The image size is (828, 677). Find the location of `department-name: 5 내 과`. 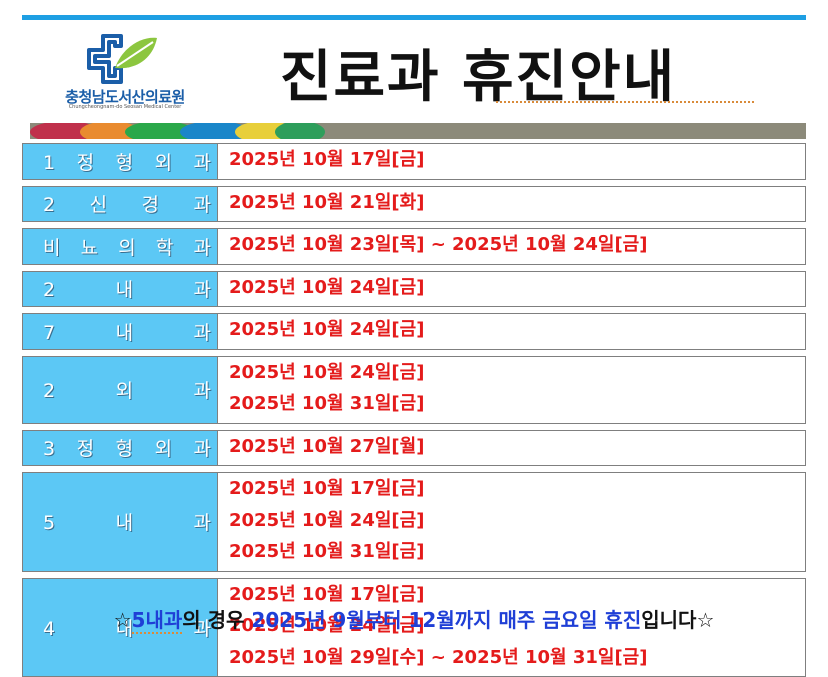

department-name: 5 내 과 is located at coordinates (123, 521).